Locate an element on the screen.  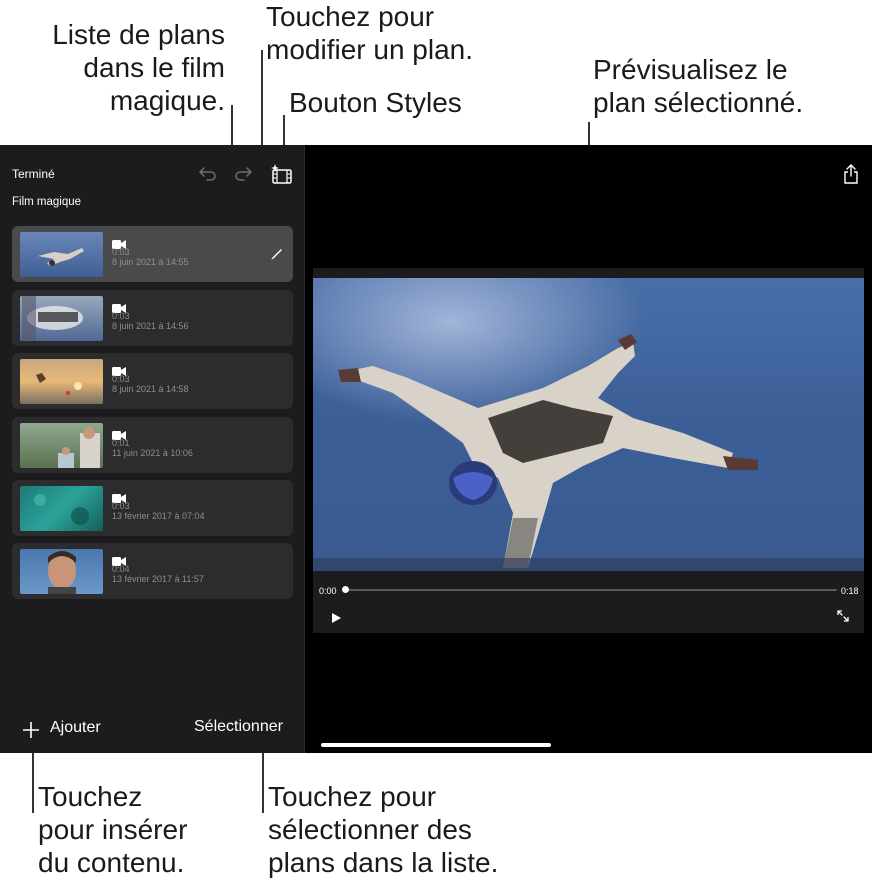
callout-insert: Touchez pour insérer du contenu. is located at coordinates (113, 829).